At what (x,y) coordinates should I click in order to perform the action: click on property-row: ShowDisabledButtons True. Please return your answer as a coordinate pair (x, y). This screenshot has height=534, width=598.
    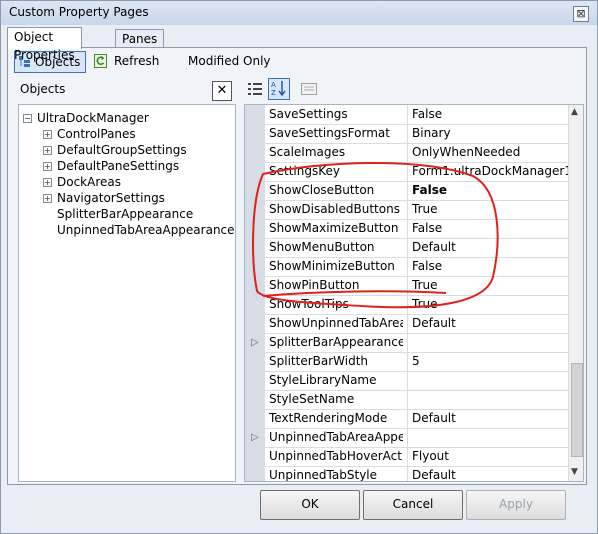
    Looking at the image, I should click on (417, 210).